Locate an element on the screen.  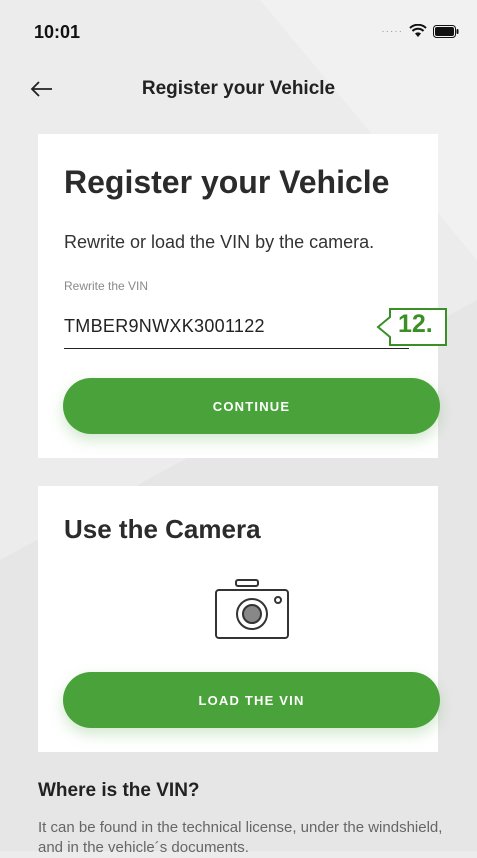
status-time: 10:01 is located at coordinates (57, 32).